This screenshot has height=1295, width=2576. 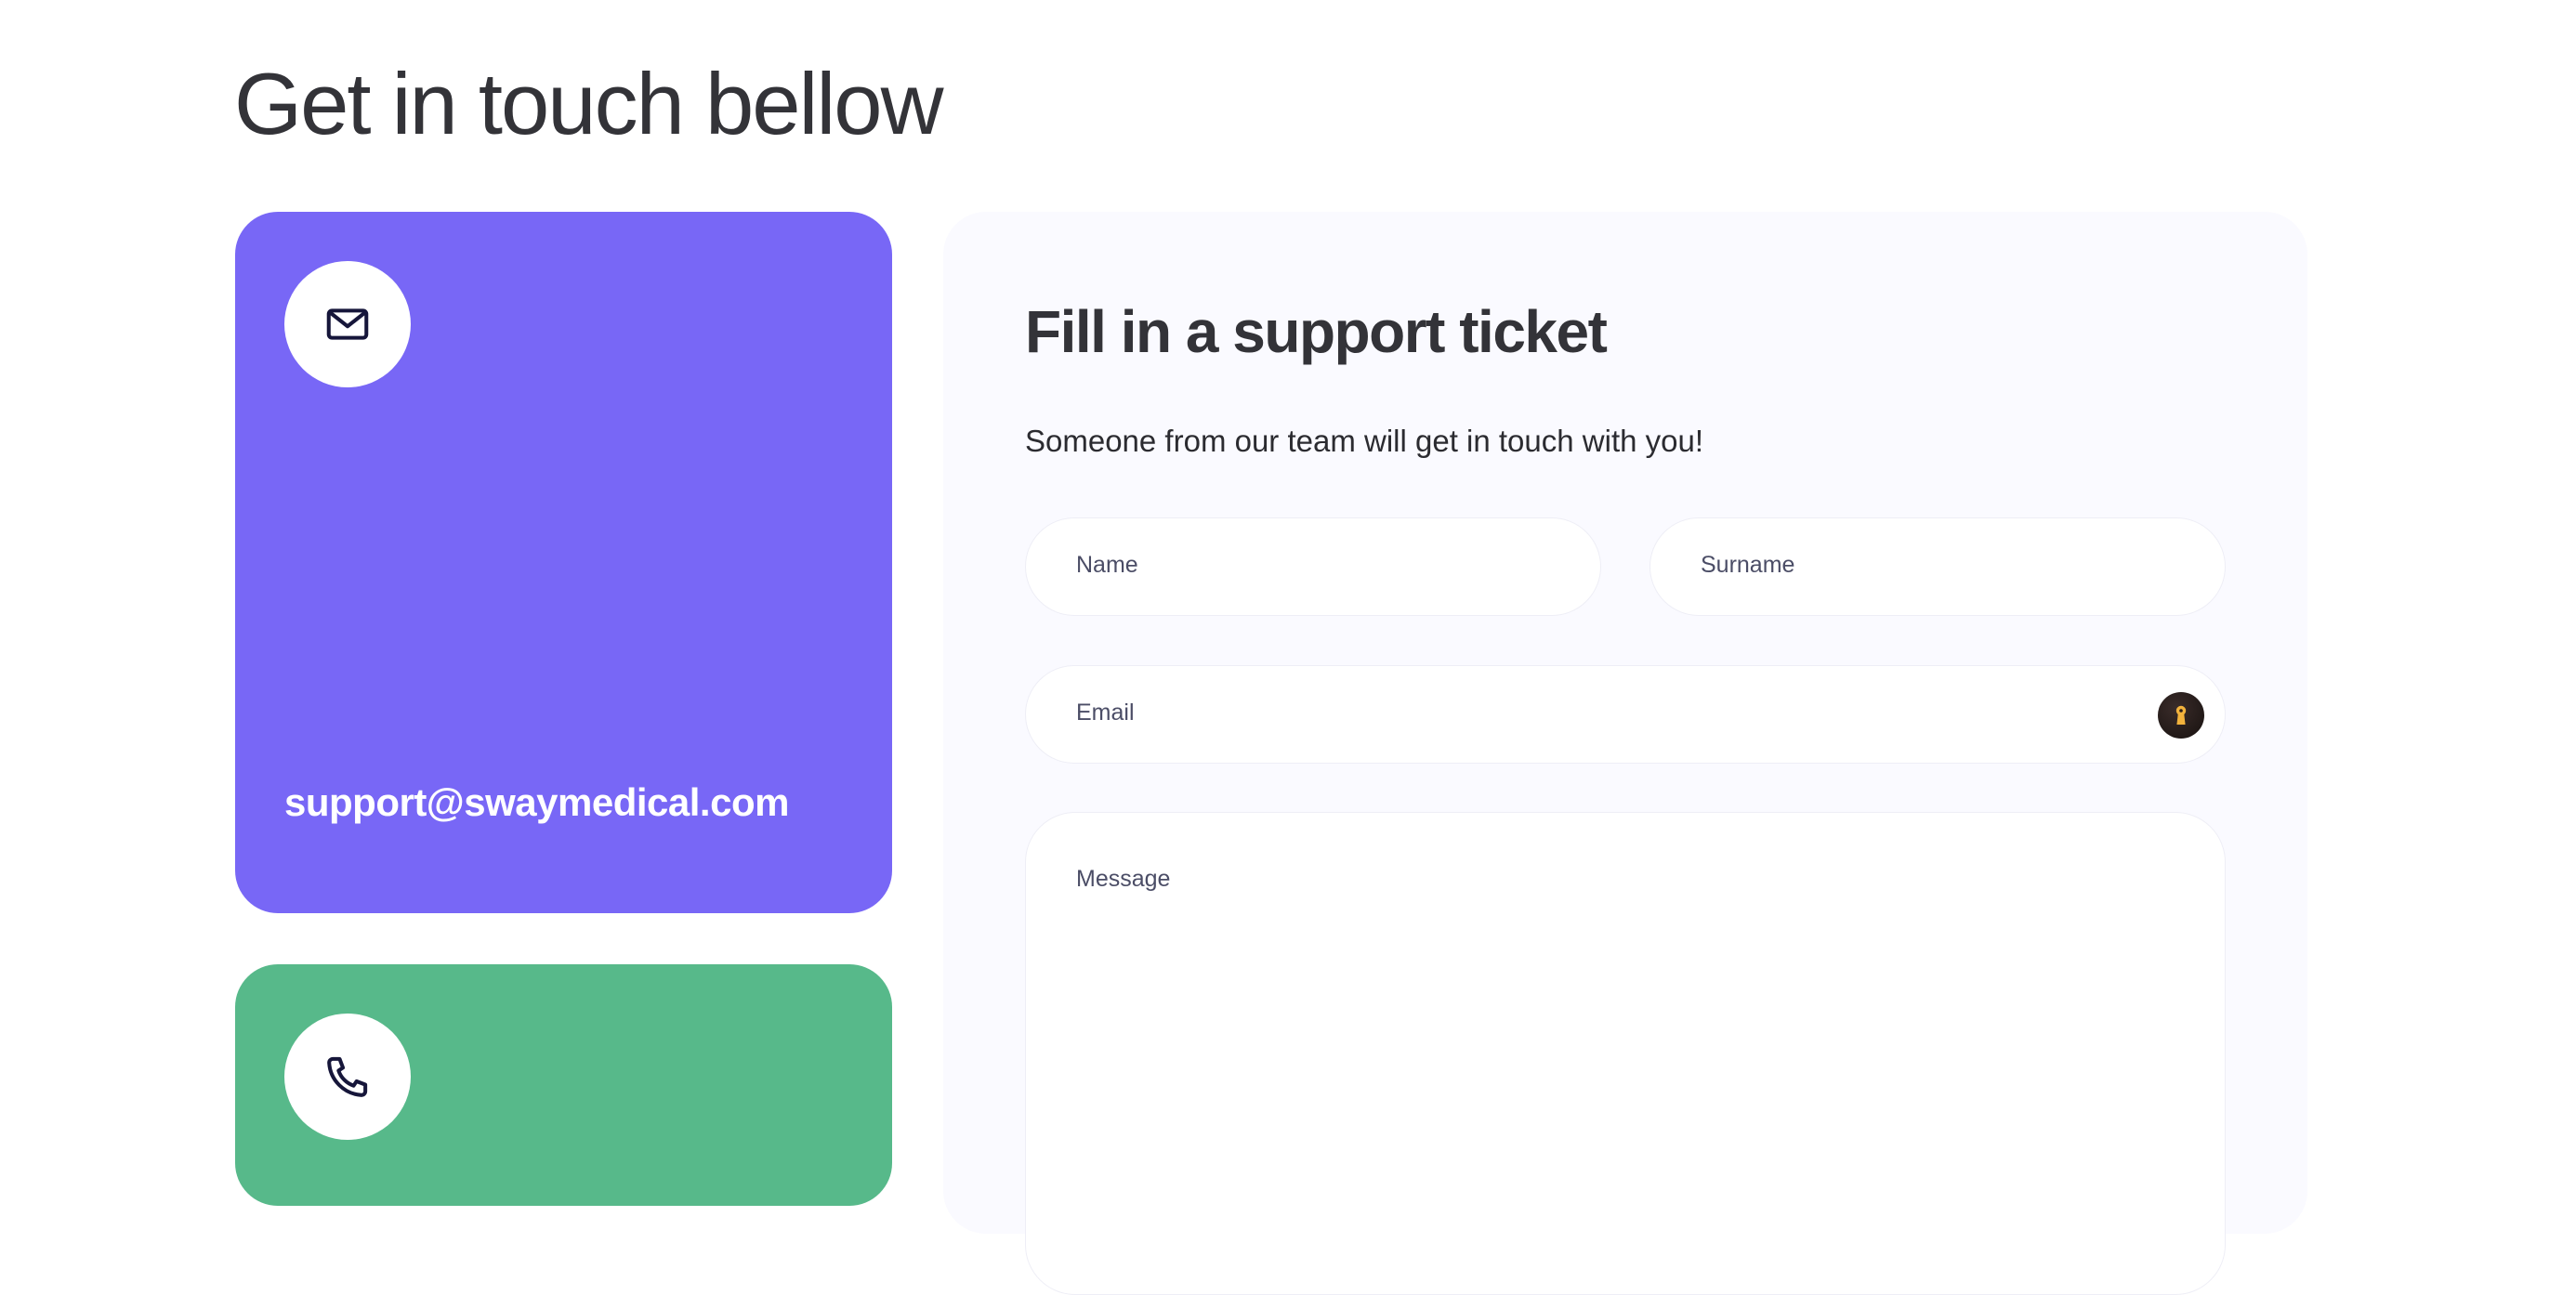 I want to click on phone-contact-card, so click(x=563, y=1085).